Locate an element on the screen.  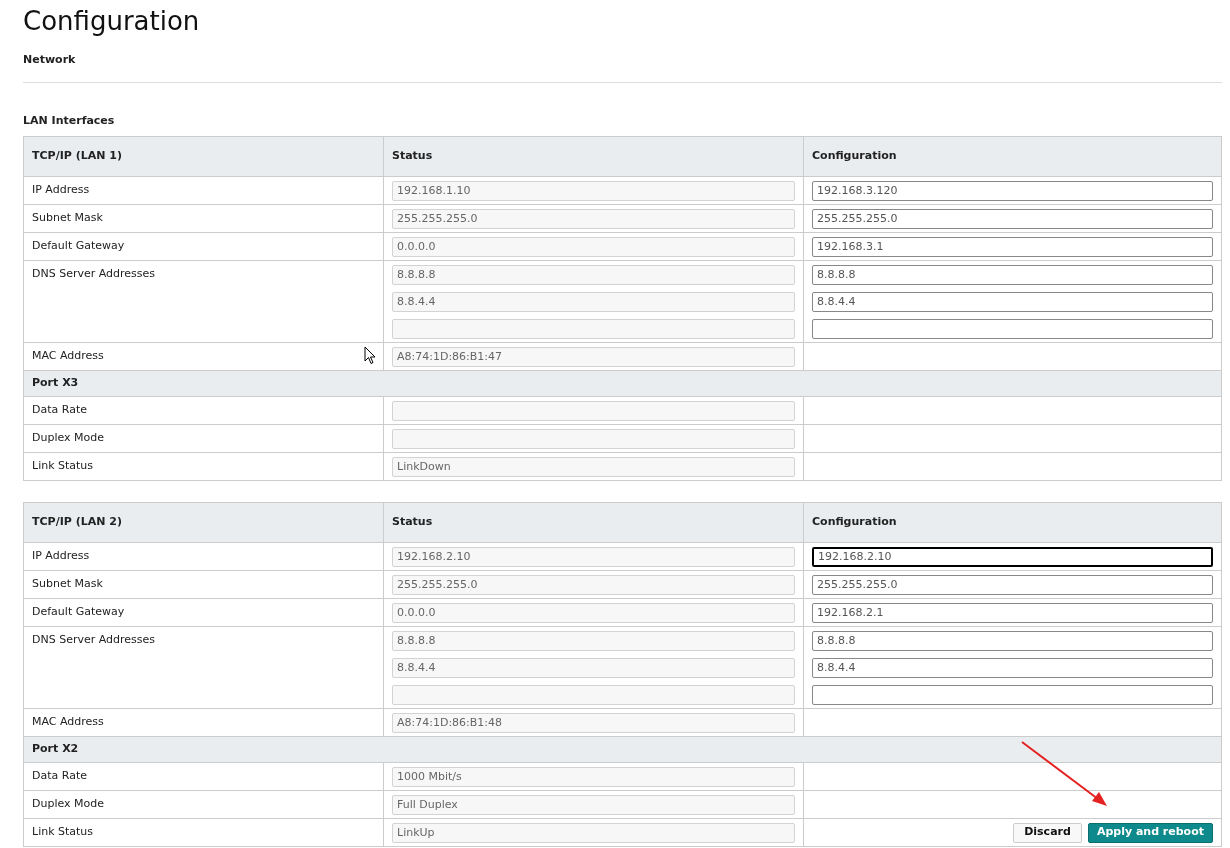
section-row: Port X2 is located at coordinates (622, 749).